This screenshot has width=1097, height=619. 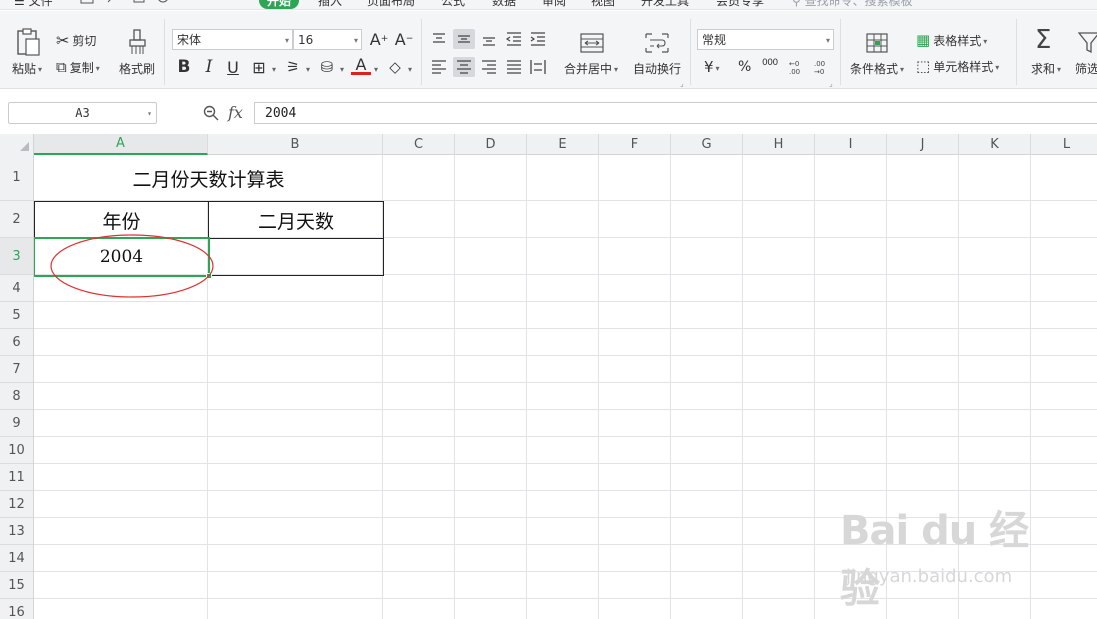 I want to click on row-header-13: 13, so click(x=16, y=531).